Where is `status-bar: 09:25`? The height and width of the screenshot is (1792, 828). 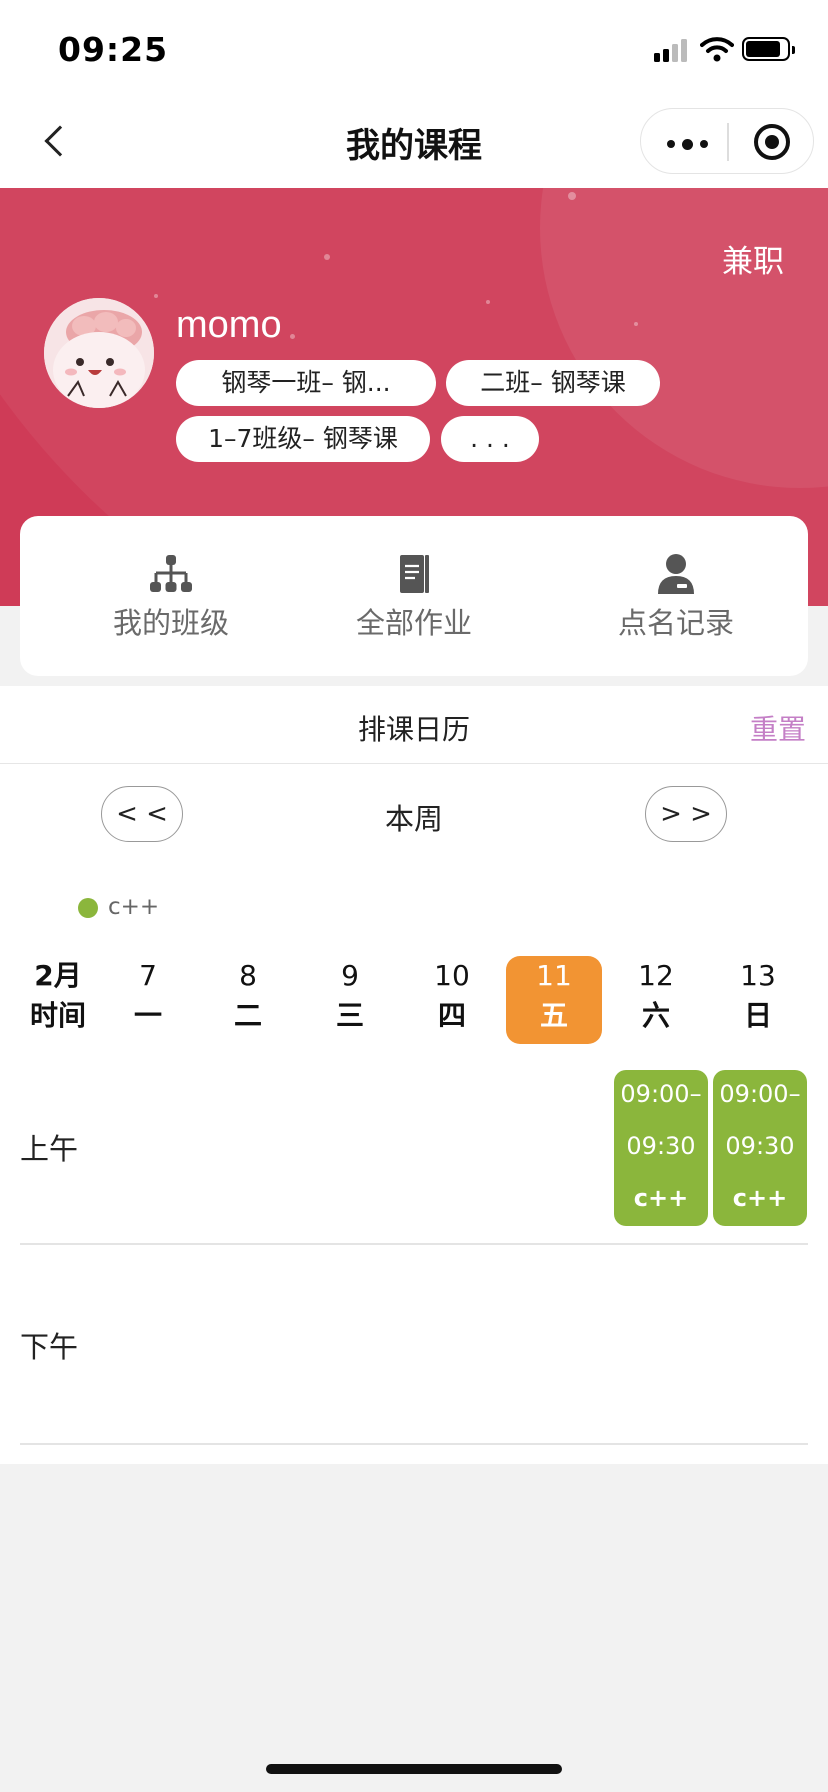
status-bar: 09:25 is located at coordinates (414, 48).